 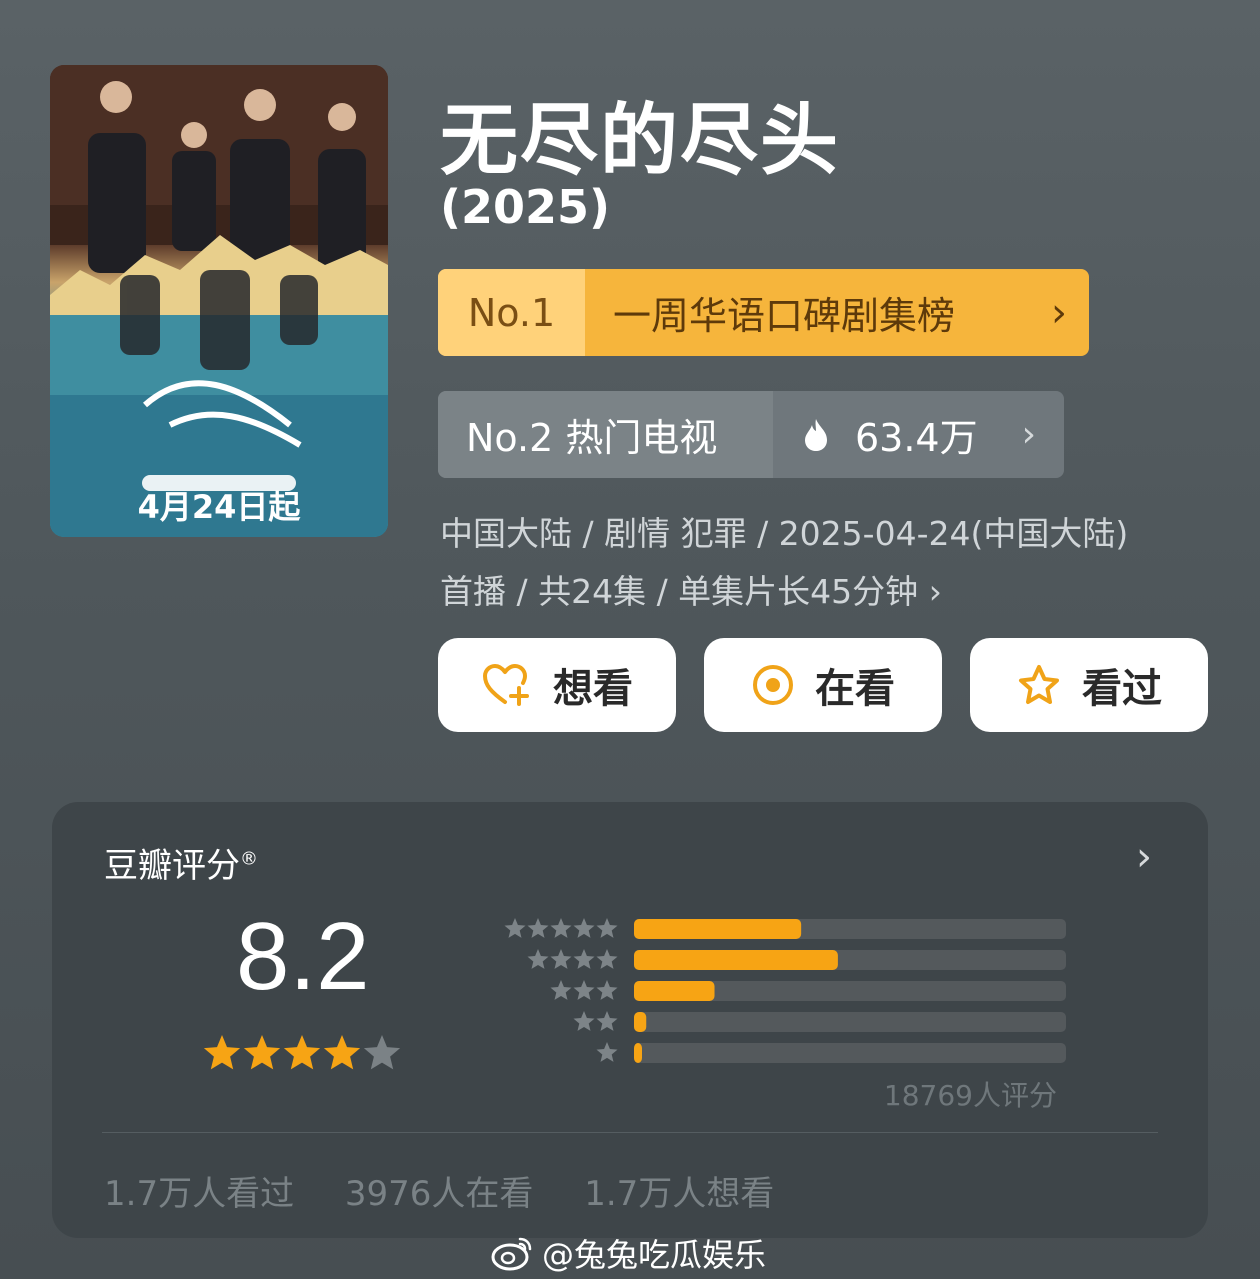 I want to click on poster-artwork, so click(x=219, y=301).